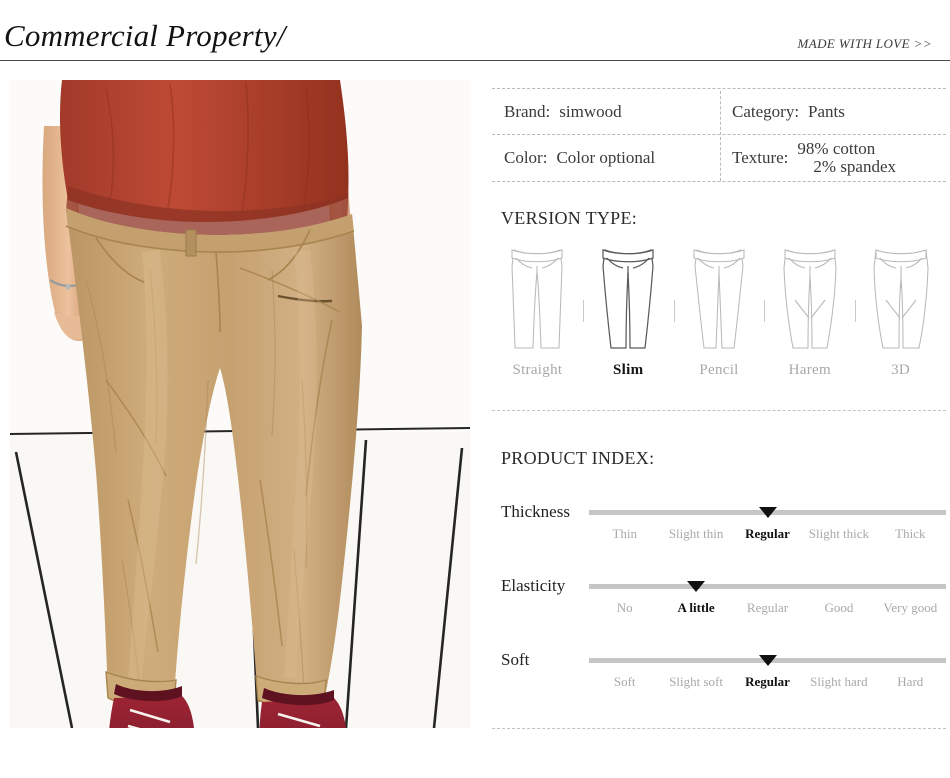 The width and height of the screenshot is (950, 778). I want to click on version-option-3d: 3D, so click(901, 320).